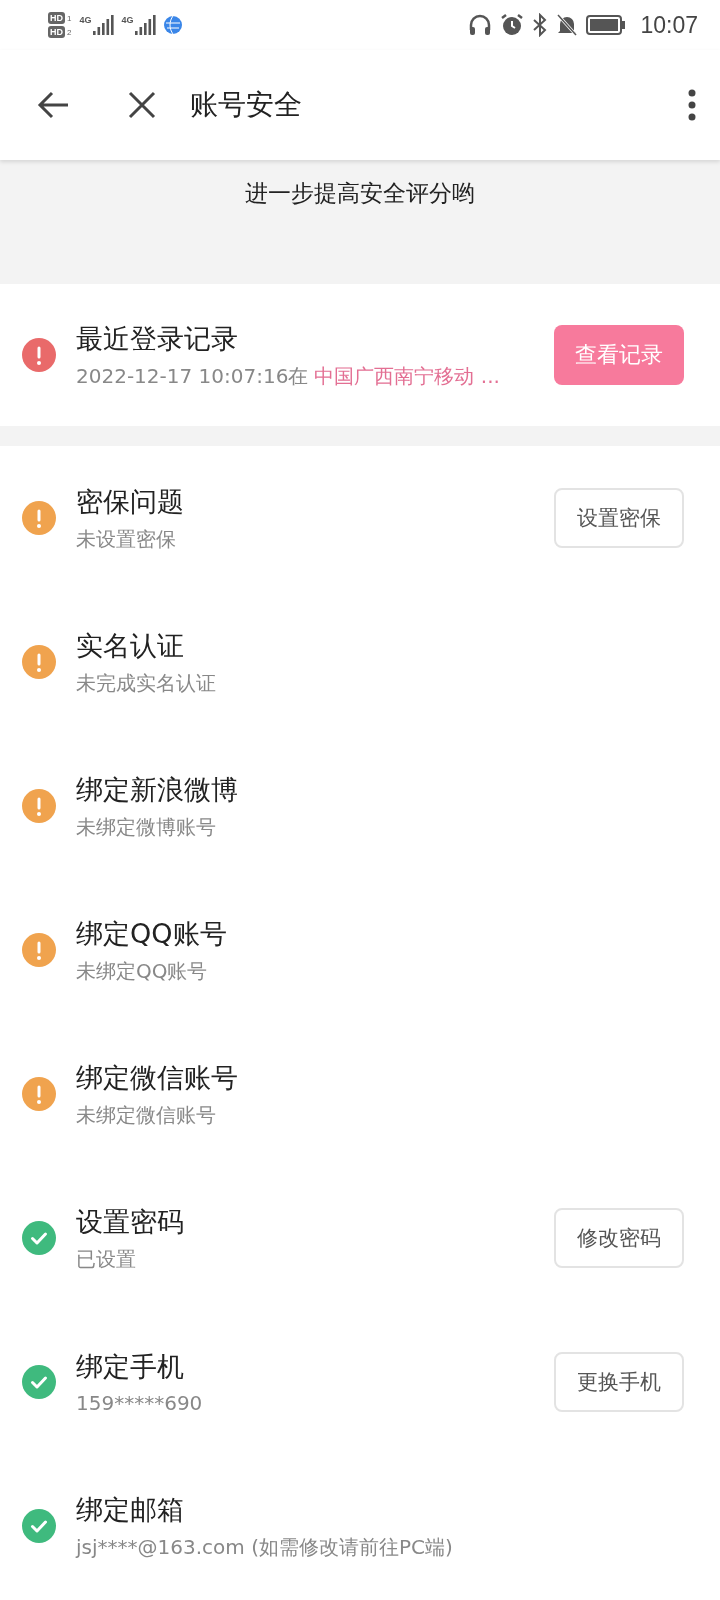 Image resolution: width=720 pixels, height=1600 pixels. What do you see at coordinates (130, 1367) in the screenshot?
I see `item-title: 绑定手机` at bounding box center [130, 1367].